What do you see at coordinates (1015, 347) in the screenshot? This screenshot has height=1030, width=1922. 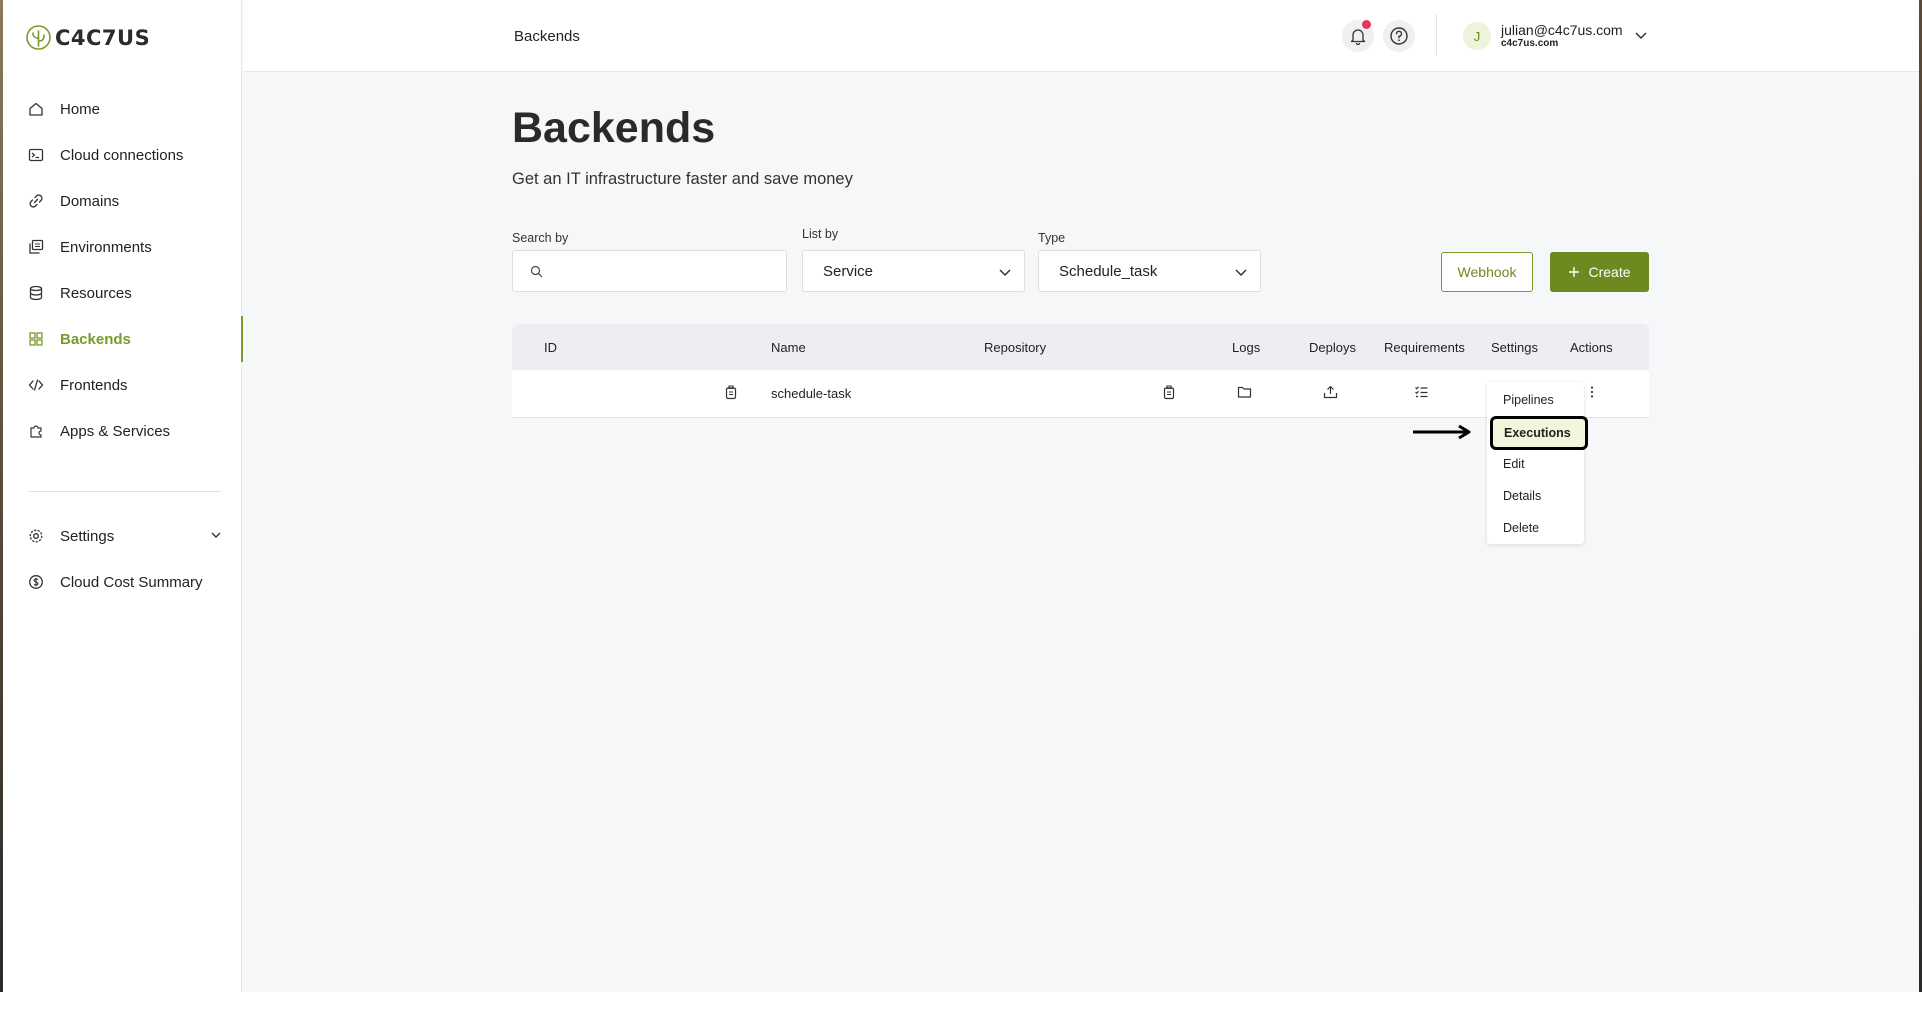 I see `column-header-repository: Repository` at bounding box center [1015, 347].